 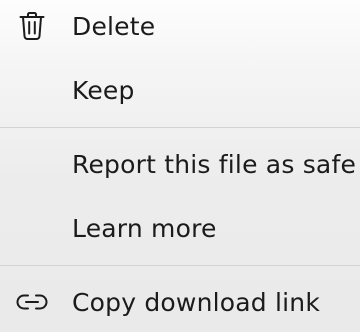 What do you see at coordinates (196, 302) in the screenshot?
I see `copy-download-link-label: Copy download link` at bounding box center [196, 302].